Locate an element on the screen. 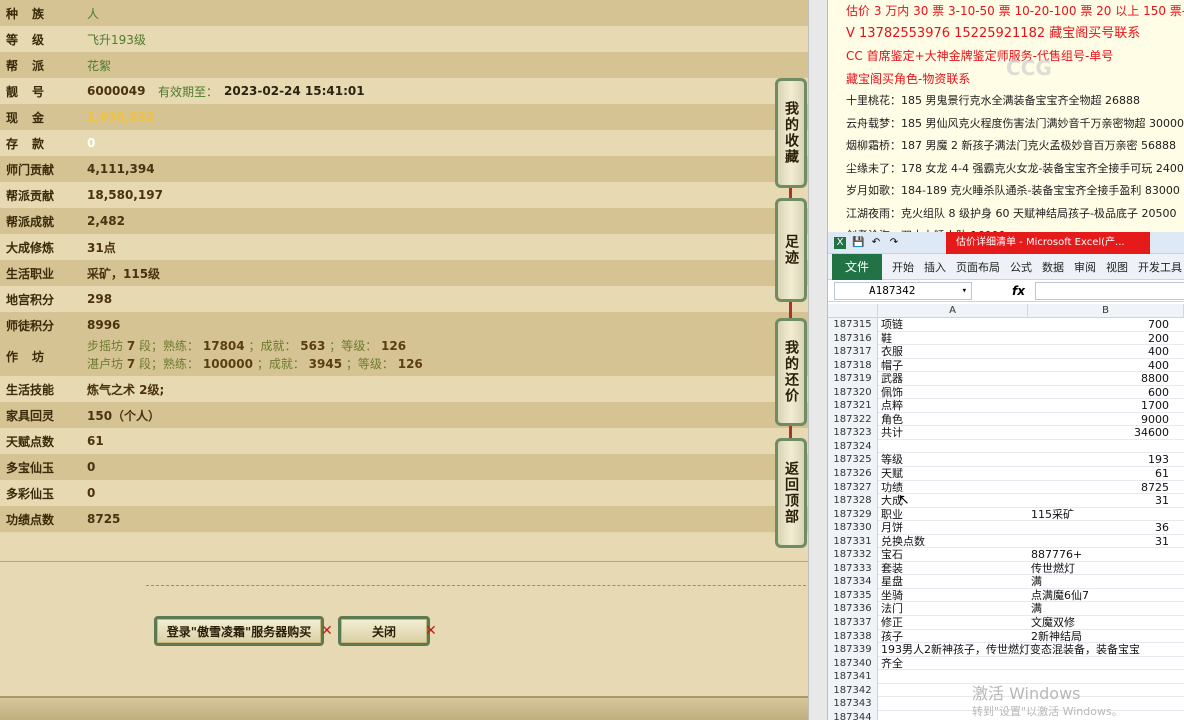  cell-b: 8800 is located at coordinates (1100, 379).